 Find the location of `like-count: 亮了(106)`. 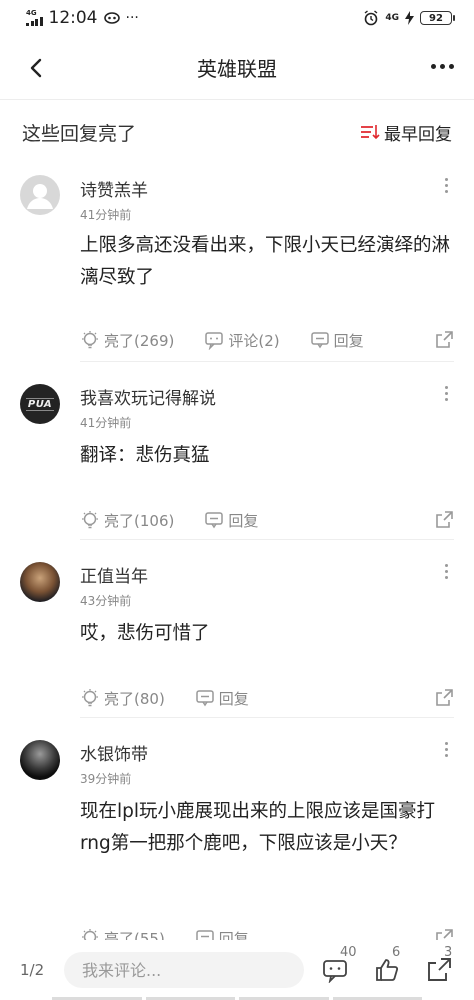

like-count: 亮了(106) is located at coordinates (139, 520).